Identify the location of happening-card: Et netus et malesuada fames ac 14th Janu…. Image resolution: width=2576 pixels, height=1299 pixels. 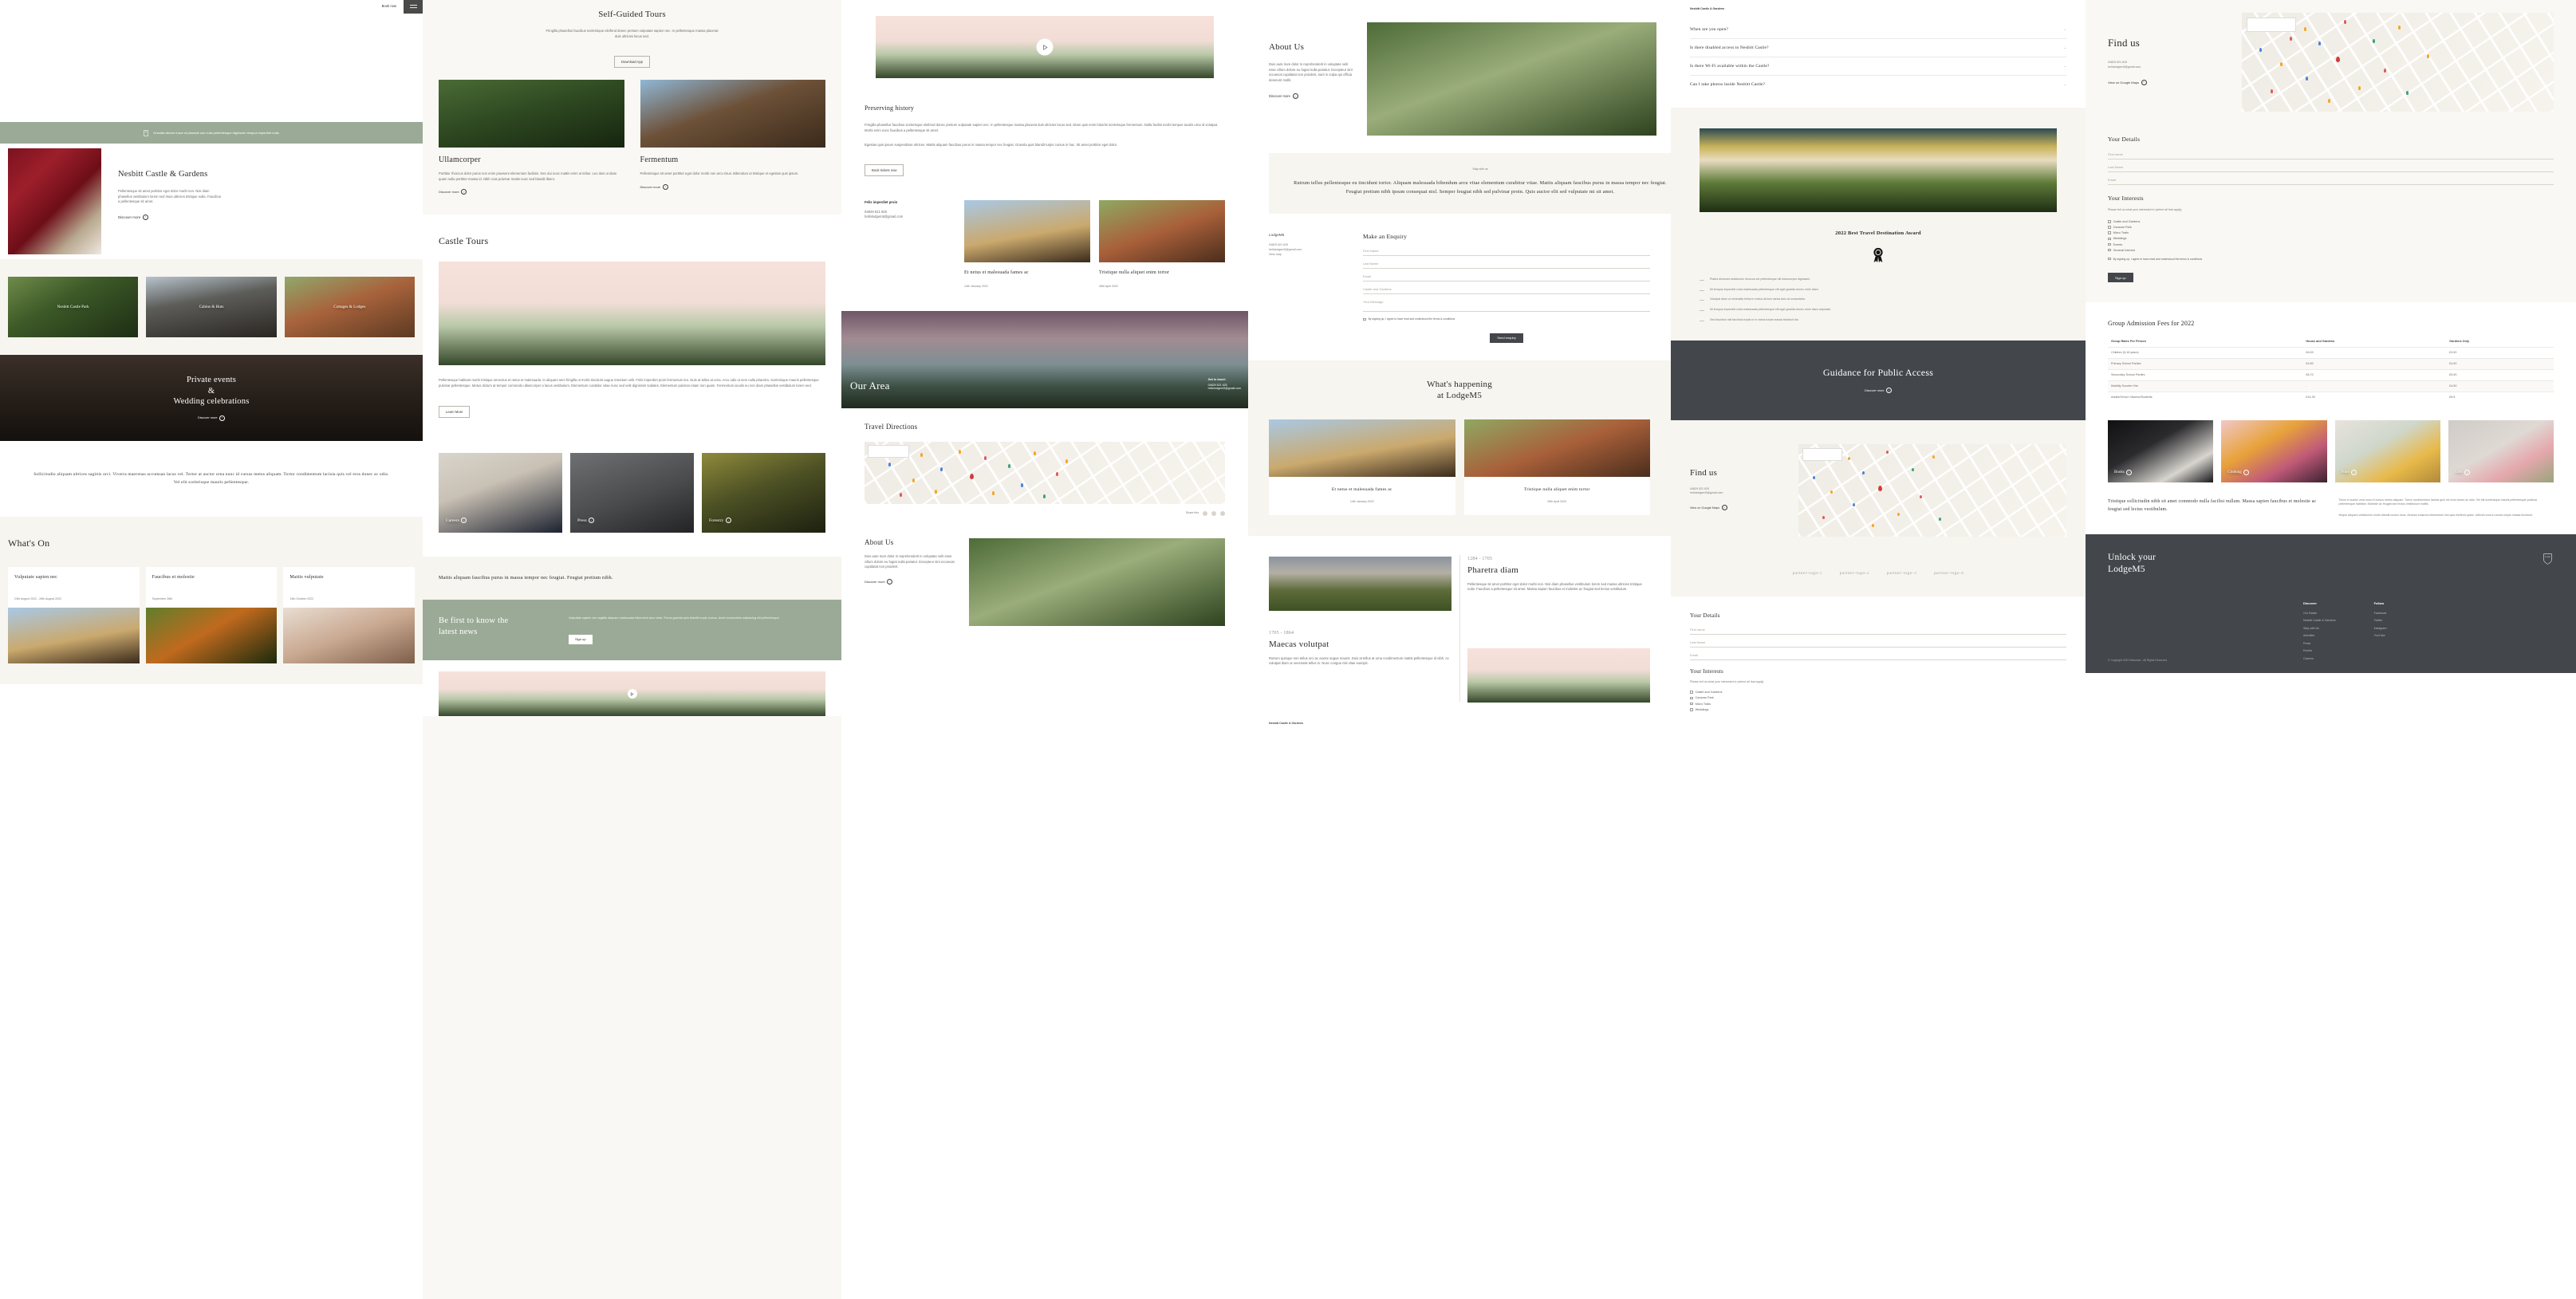
(1362, 467).